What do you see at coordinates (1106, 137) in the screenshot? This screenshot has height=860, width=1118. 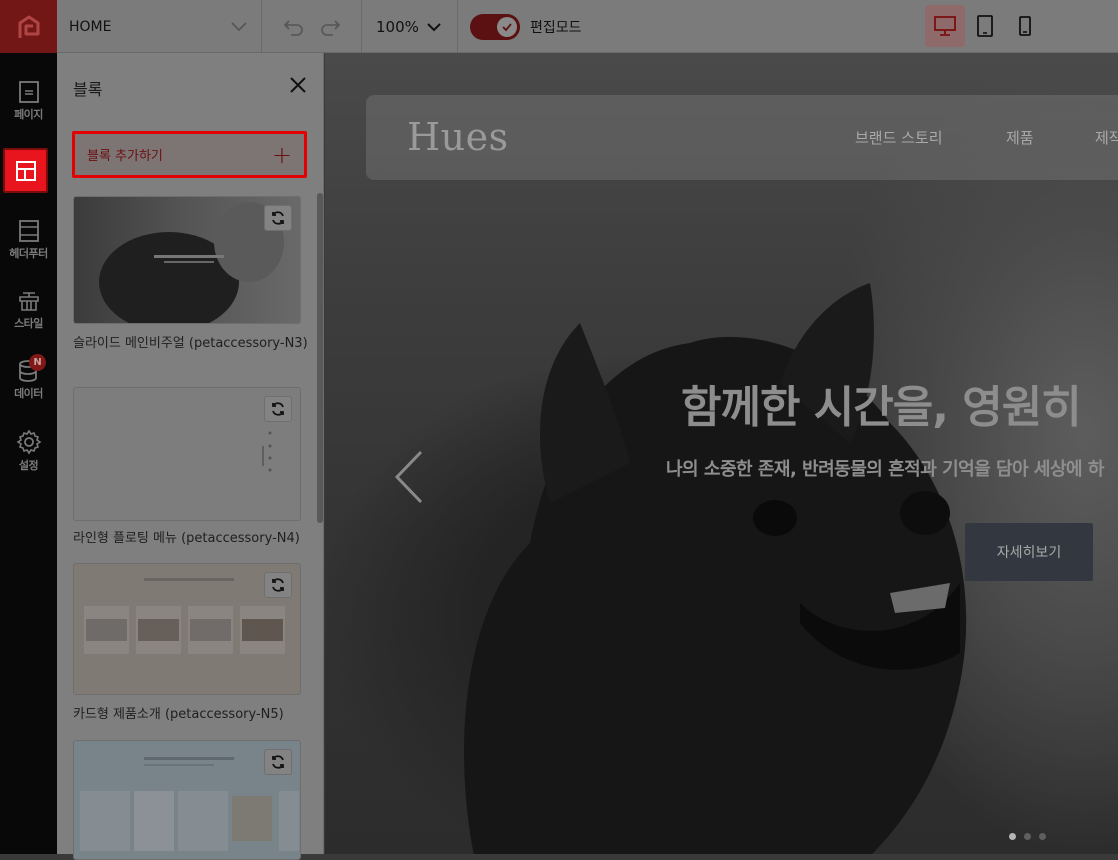 I see `nav-link-production: 제작` at bounding box center [1106, 137].